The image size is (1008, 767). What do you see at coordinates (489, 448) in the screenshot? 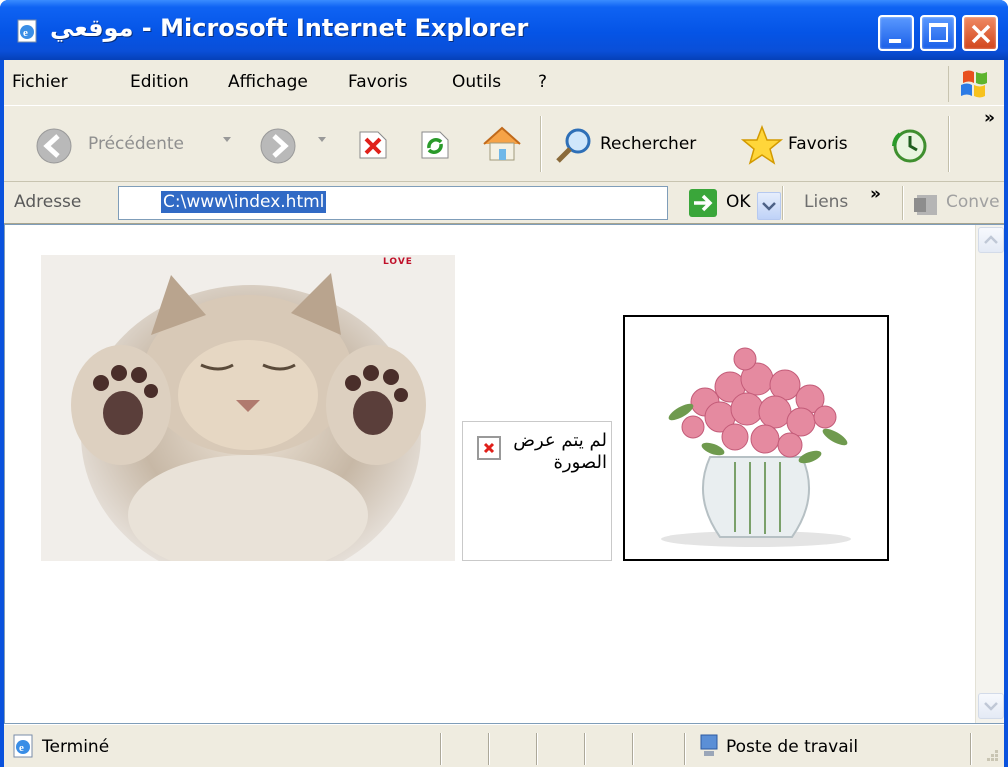
I see `broken-image-icon` at bounding box center [489, 448].